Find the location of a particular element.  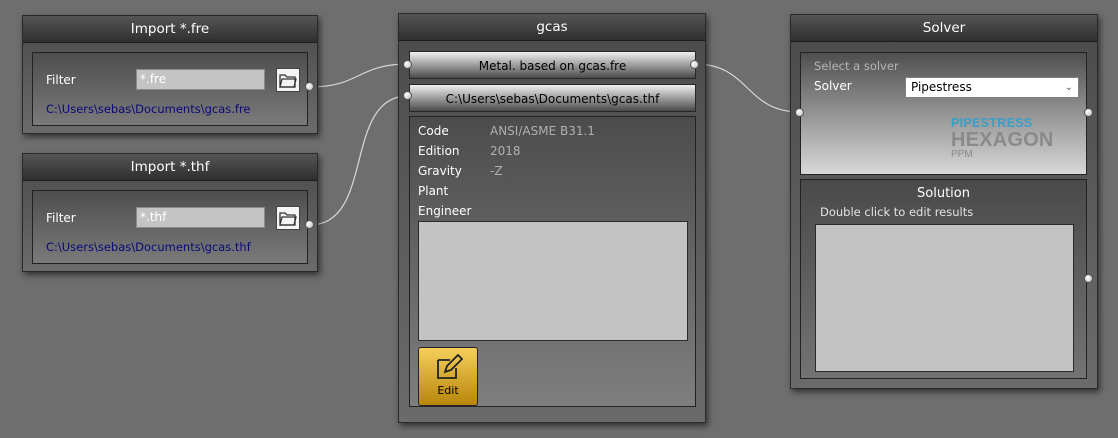

filter-input: *.fre is located at coordinates (200, 79).